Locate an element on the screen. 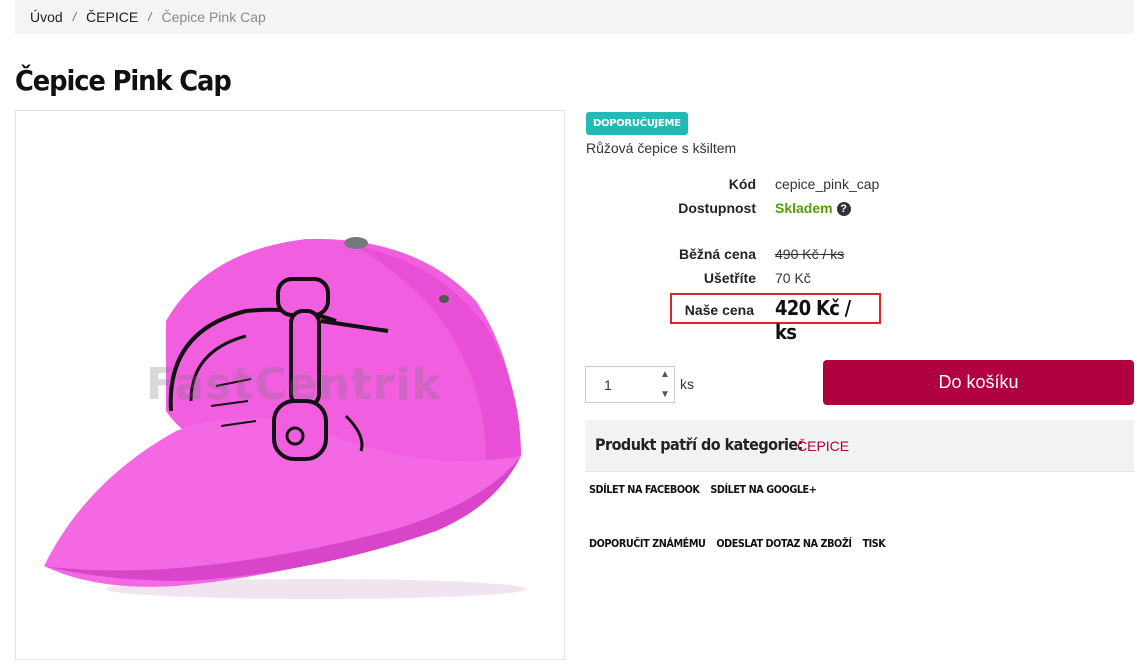 The image size is (1147, 667). code-value: cepice_pink_cap is located at coordinates (827, 184).